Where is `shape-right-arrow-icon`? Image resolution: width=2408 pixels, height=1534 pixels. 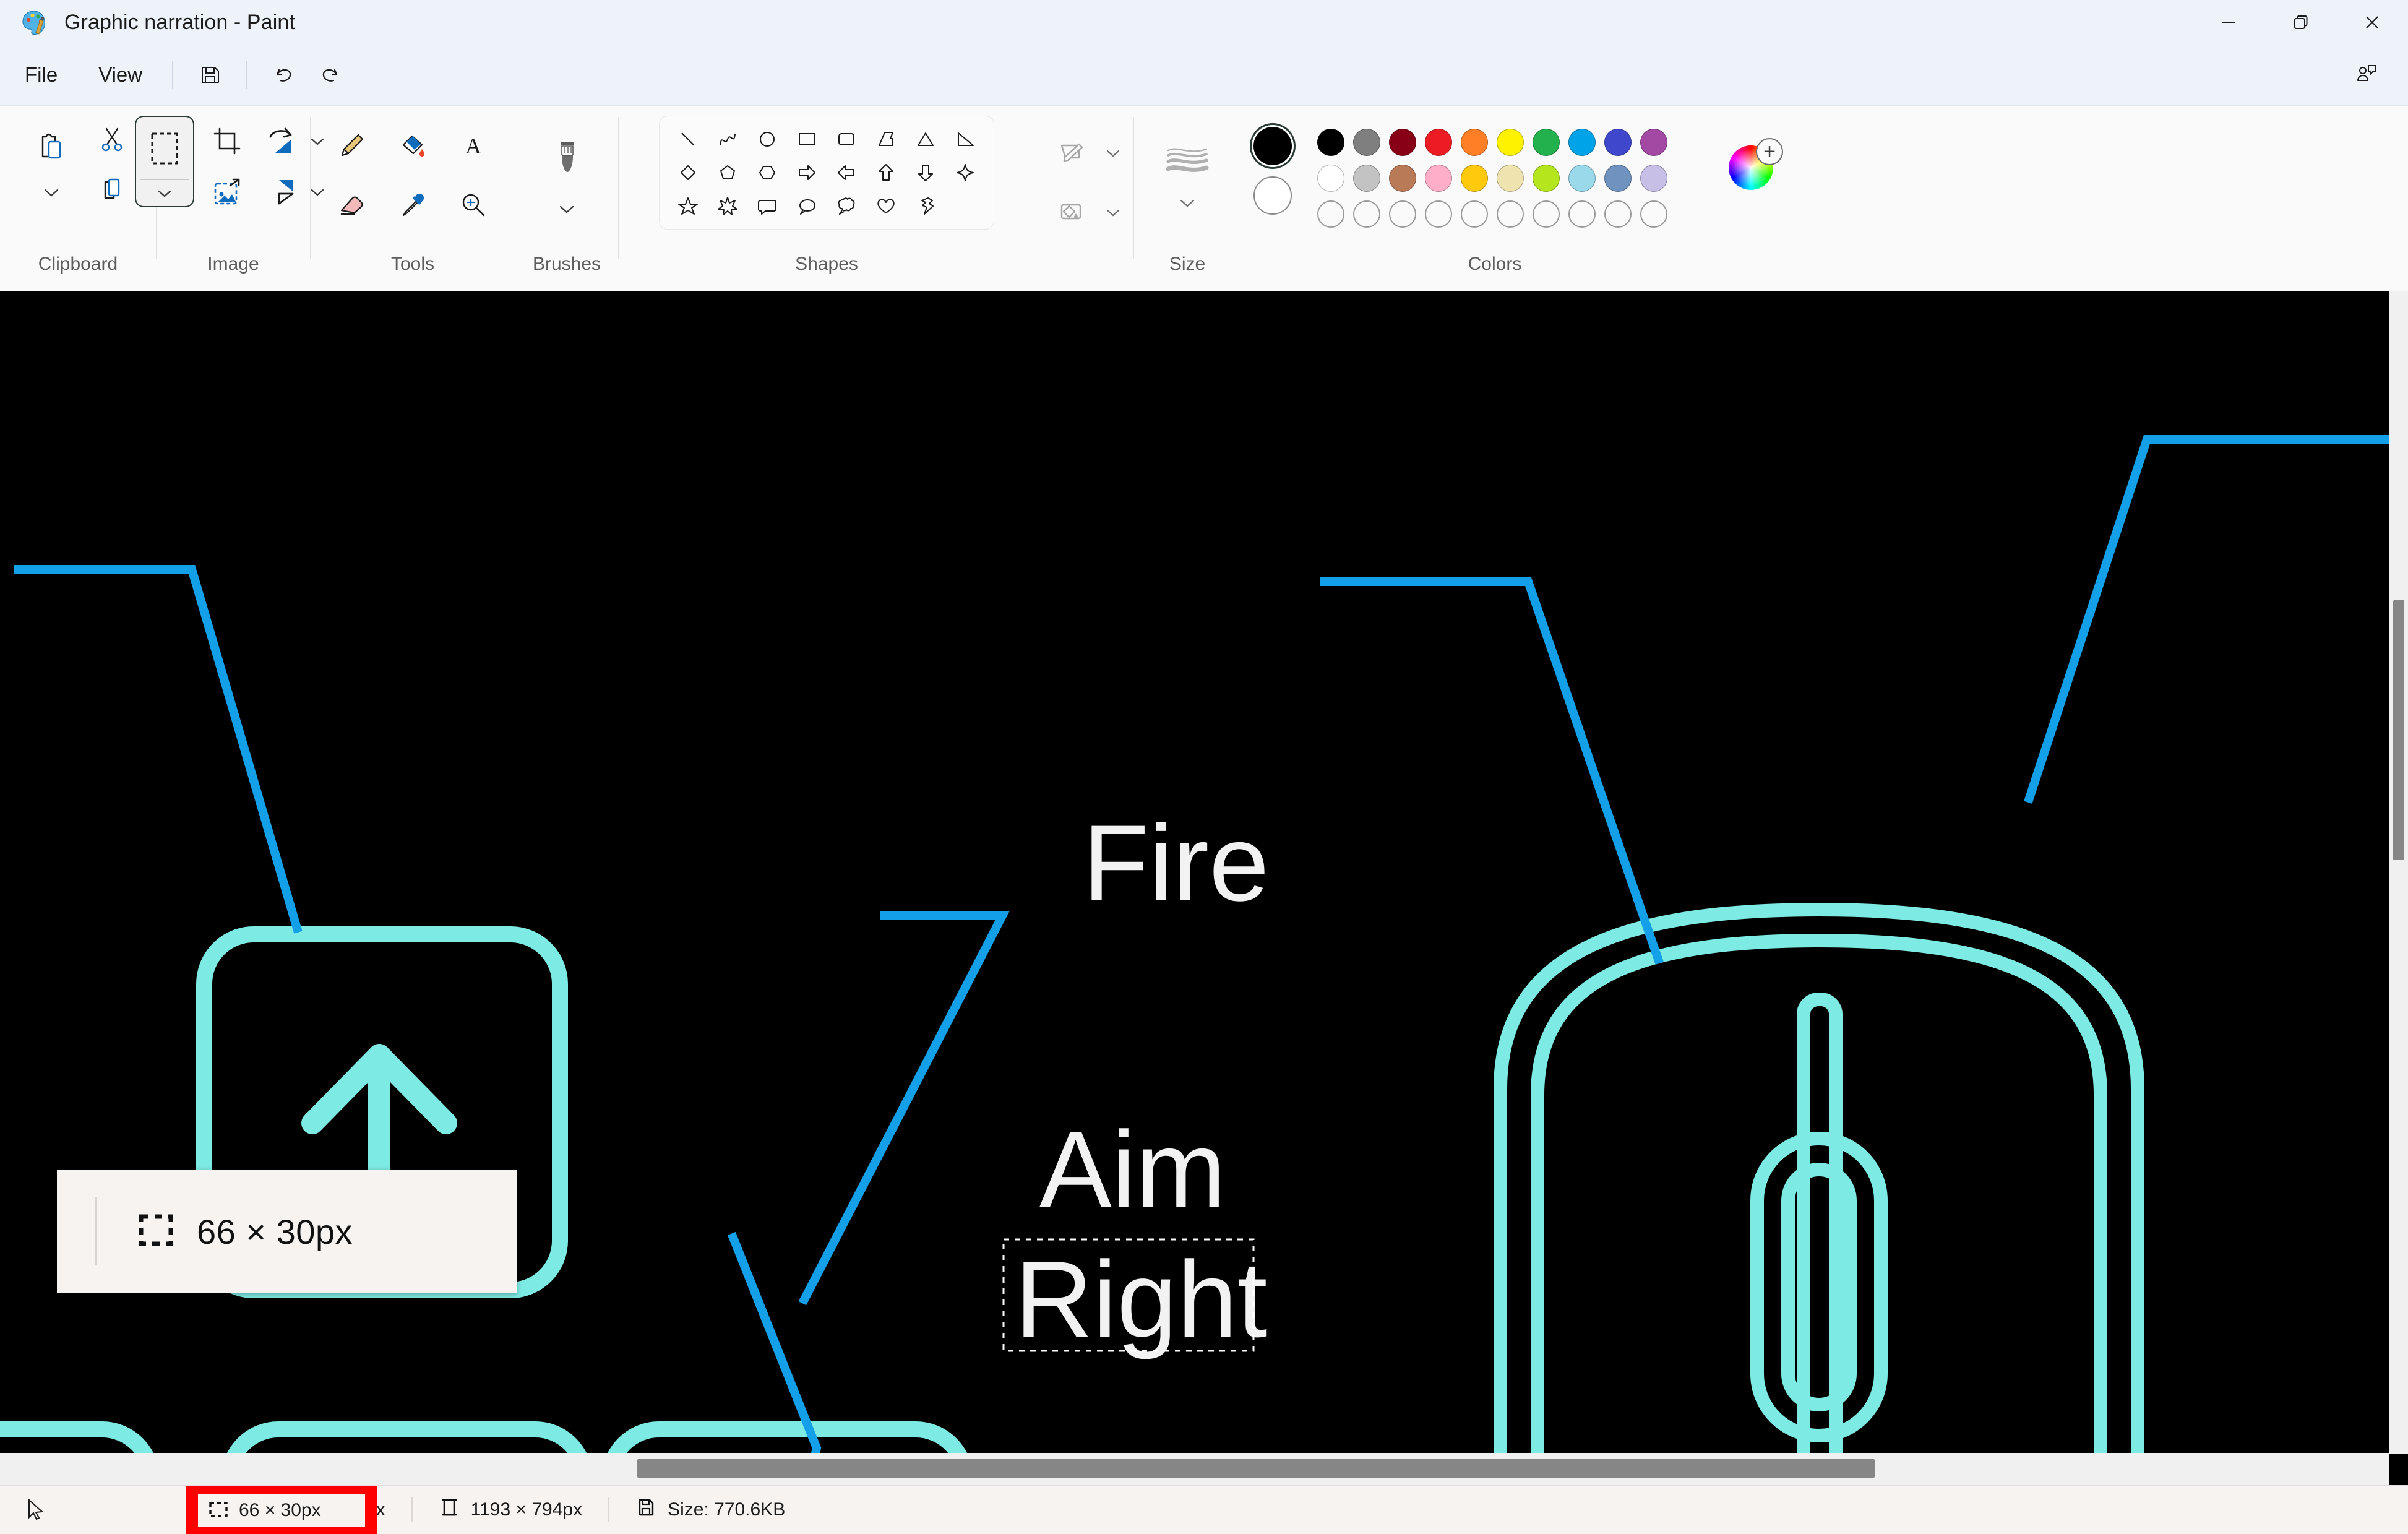 shape-right-arrow-icon is located at coordinates (807, 172).